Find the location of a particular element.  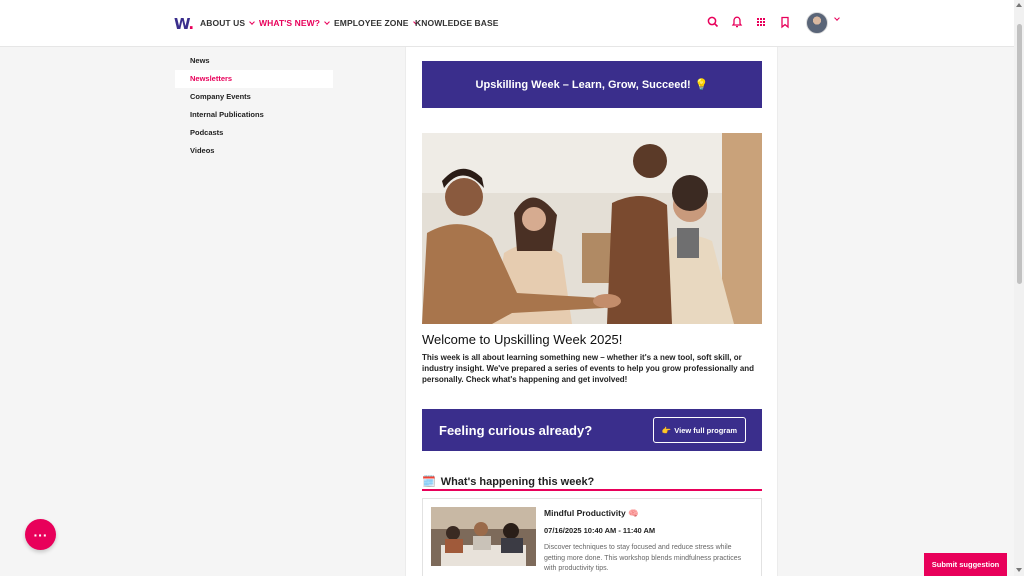

section-header: 🗓️ What's happening this week? is located at coordinates (508, 482).